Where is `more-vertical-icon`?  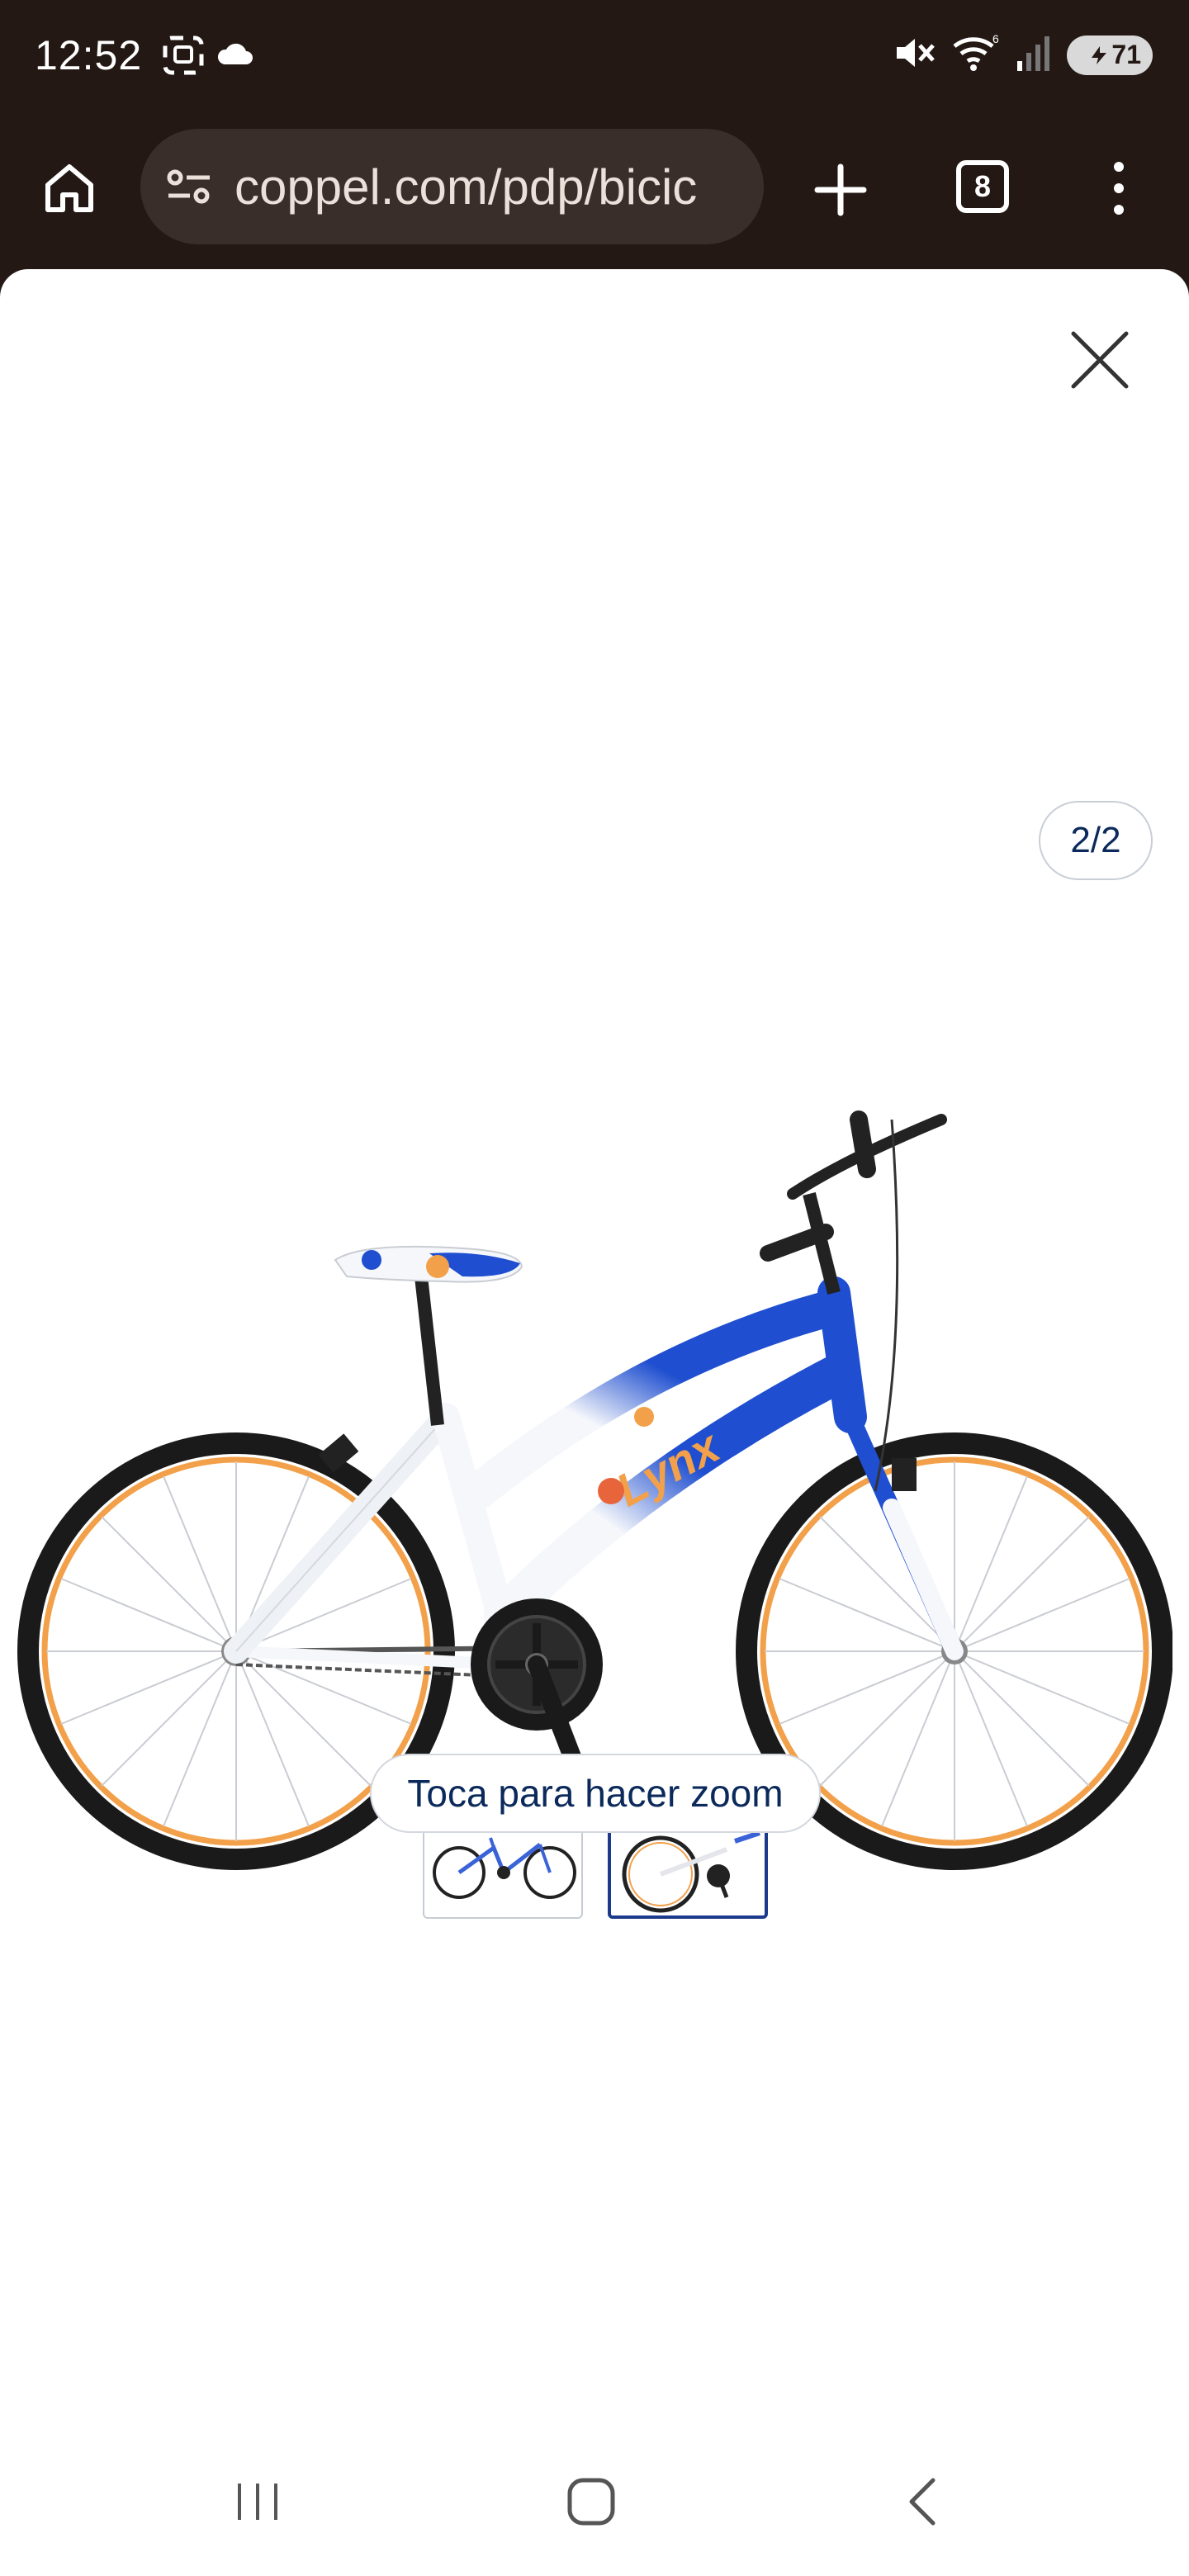
more-vertical-icon is located at coordinates (1119, 188).